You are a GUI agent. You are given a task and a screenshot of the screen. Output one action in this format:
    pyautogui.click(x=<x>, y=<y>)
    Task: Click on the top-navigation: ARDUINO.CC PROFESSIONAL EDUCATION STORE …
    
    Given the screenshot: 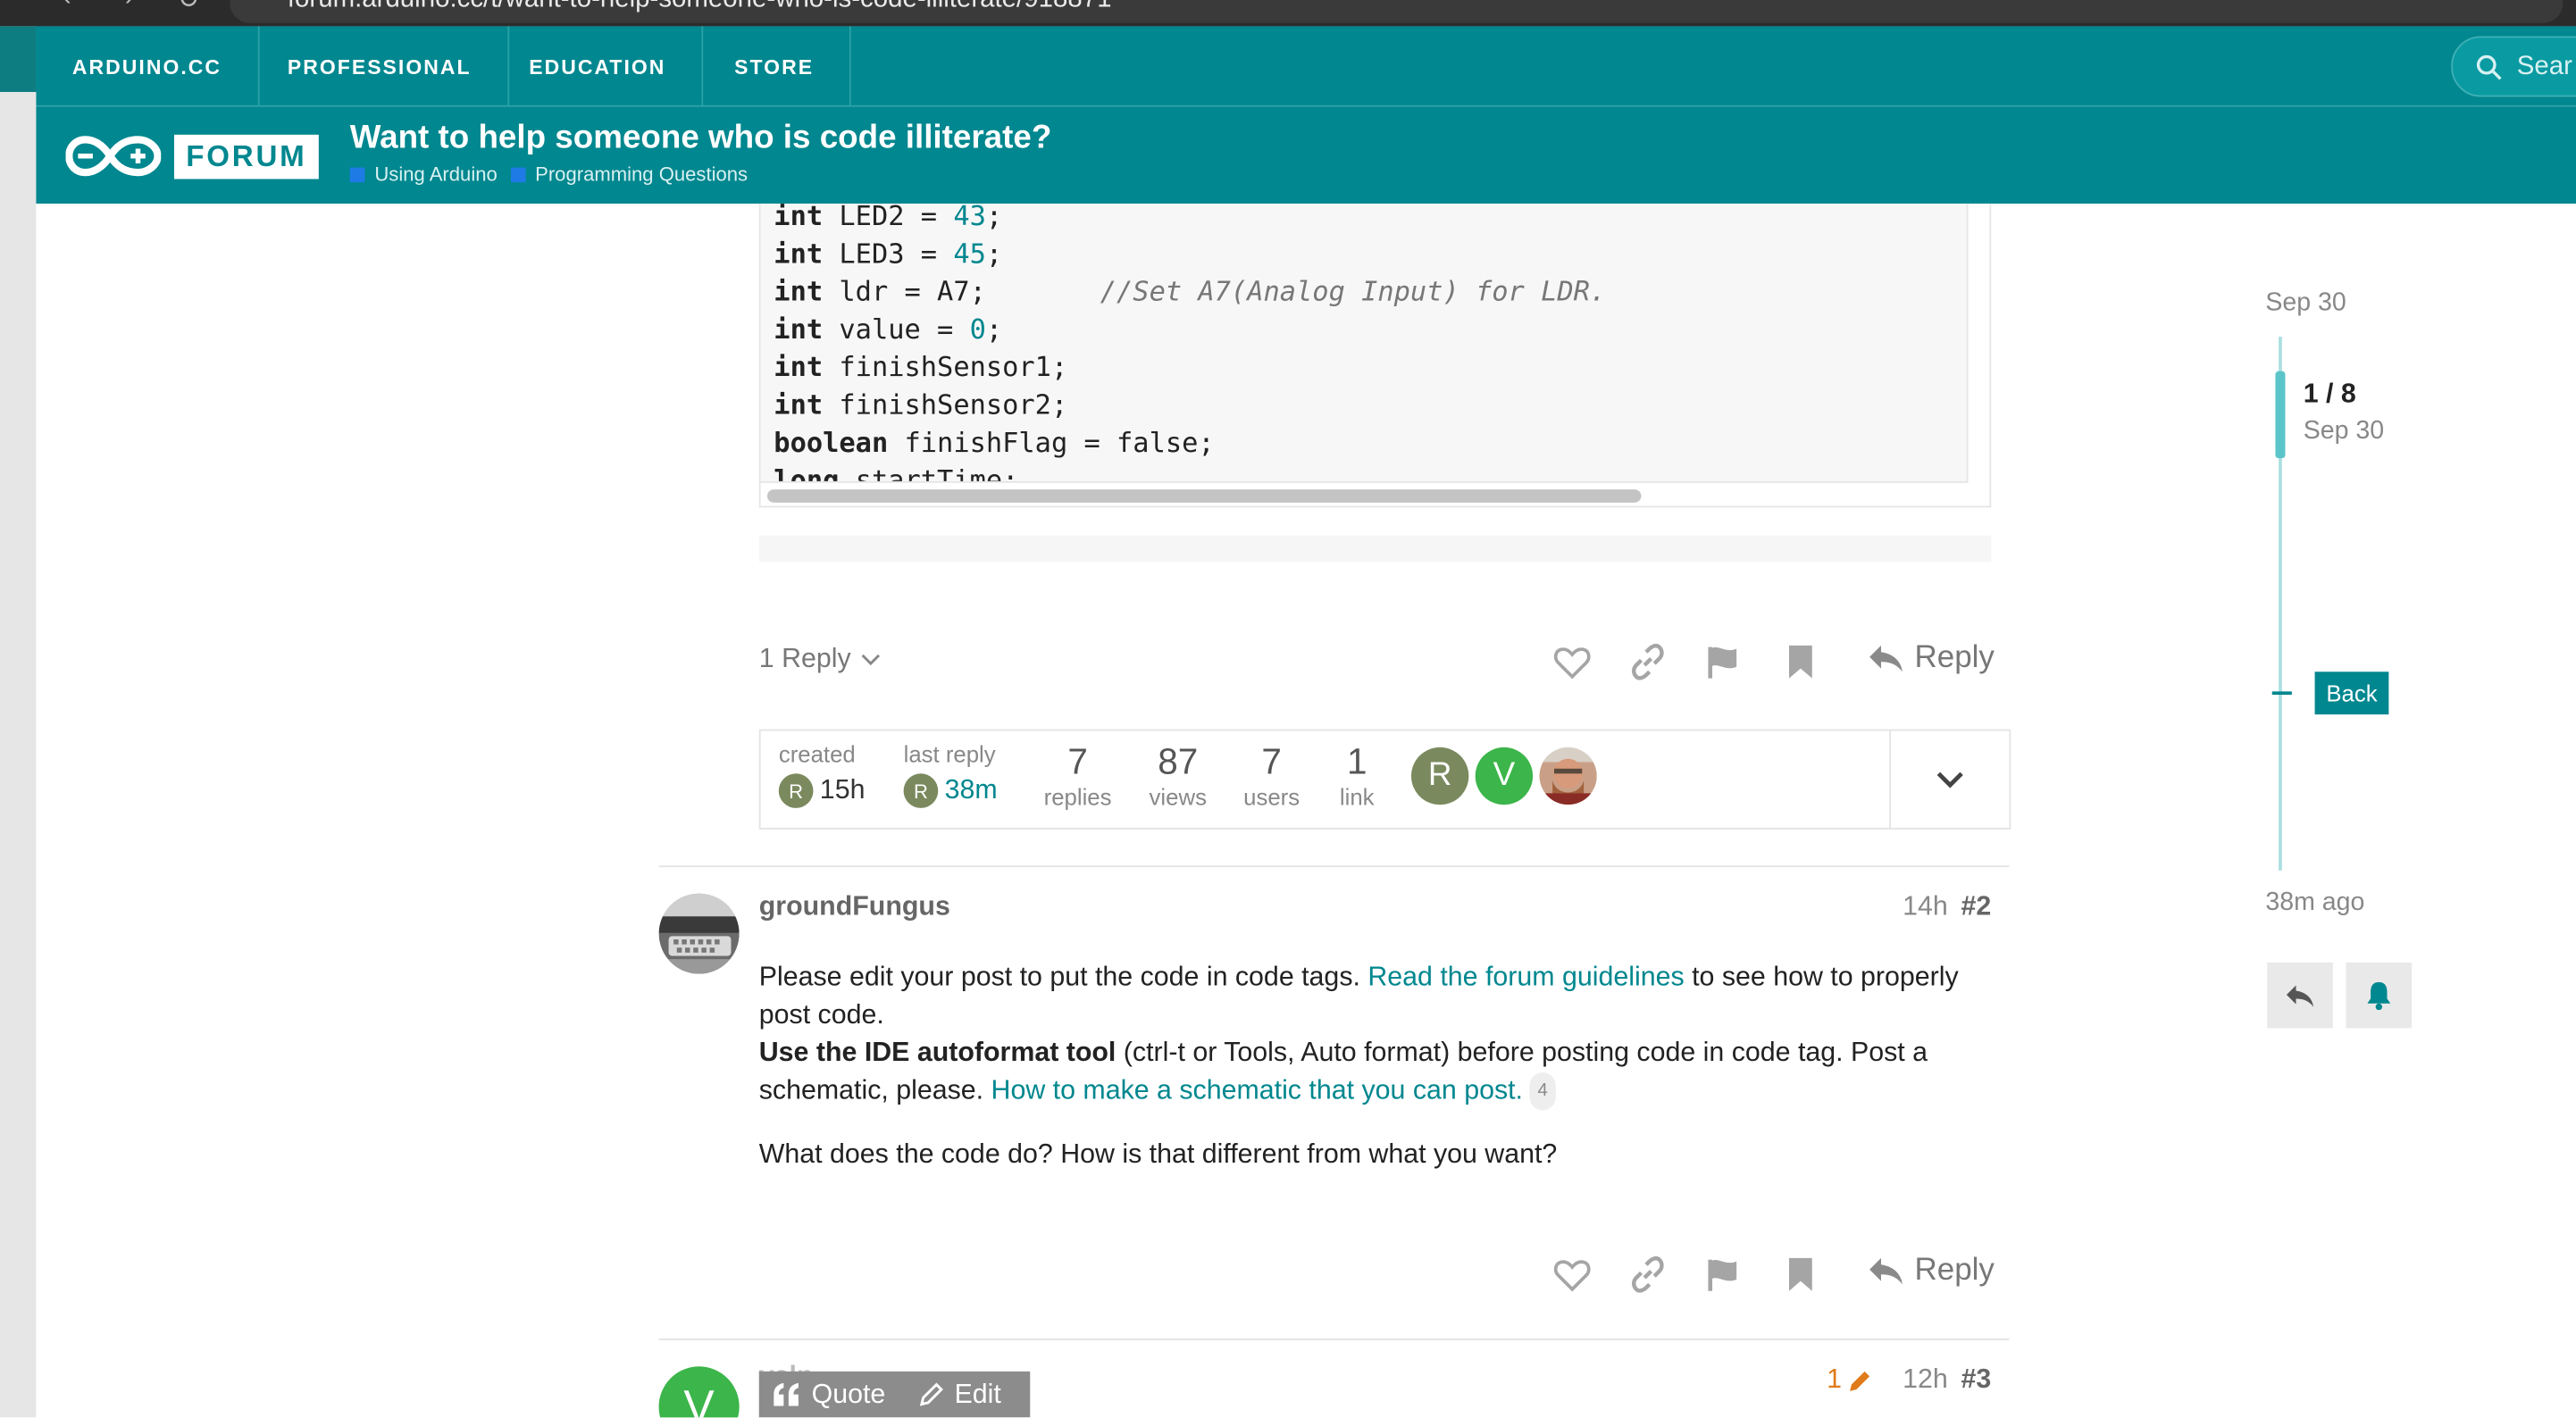 What is the action you would take?
    pyautogui.click(x=1306, y=66)
    